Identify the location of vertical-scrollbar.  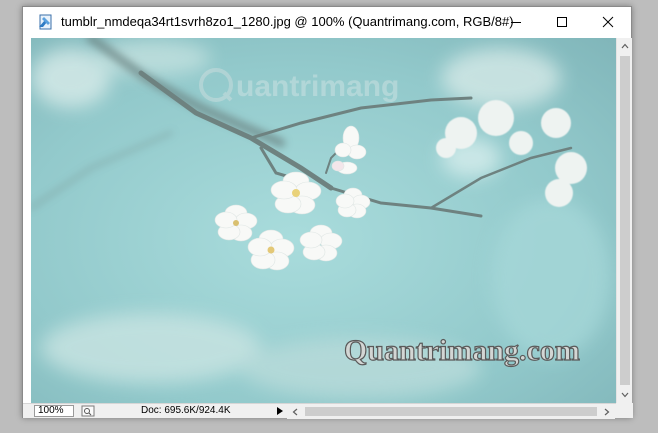
(624, 220).